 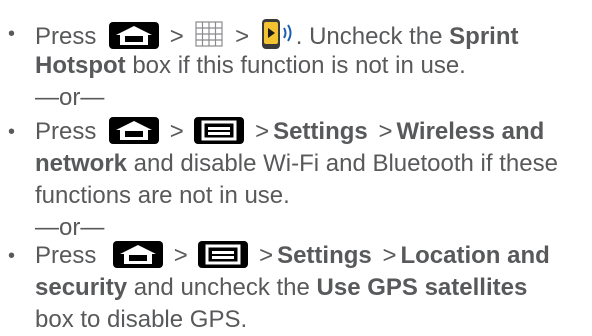 What do you see at coordinates (342, 163) in the screenshot?
I see `instruction-text-segment: and disable Wi-Fi and Bluetooth if these` at bounding box center [342, 163].